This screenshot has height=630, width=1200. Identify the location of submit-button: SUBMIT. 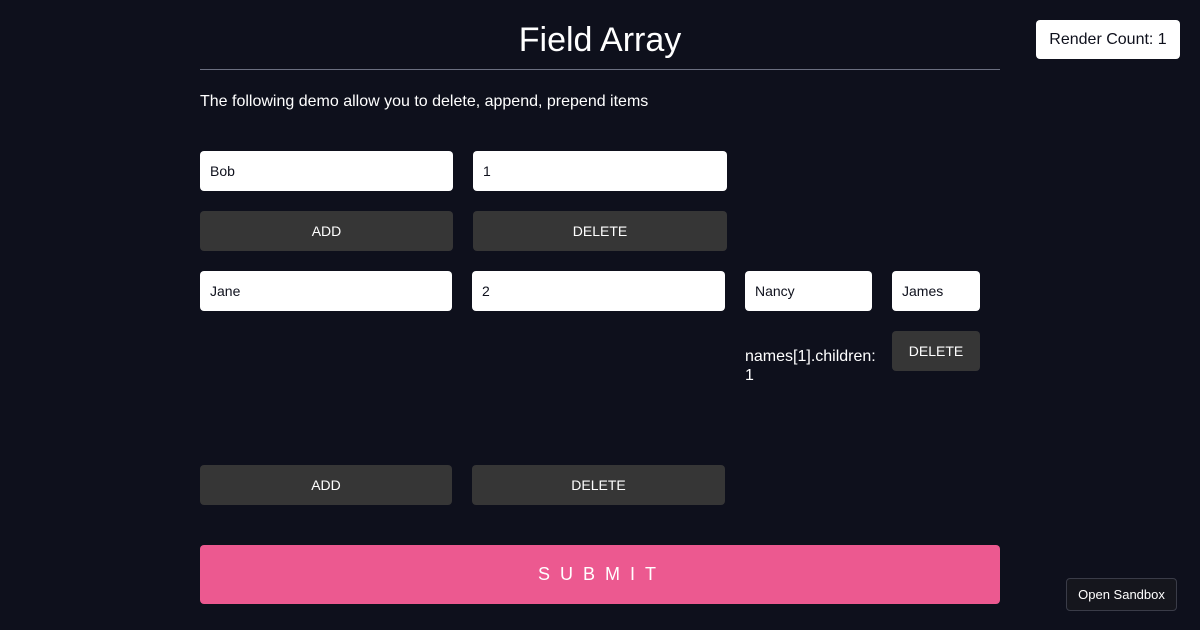
(600, 574).